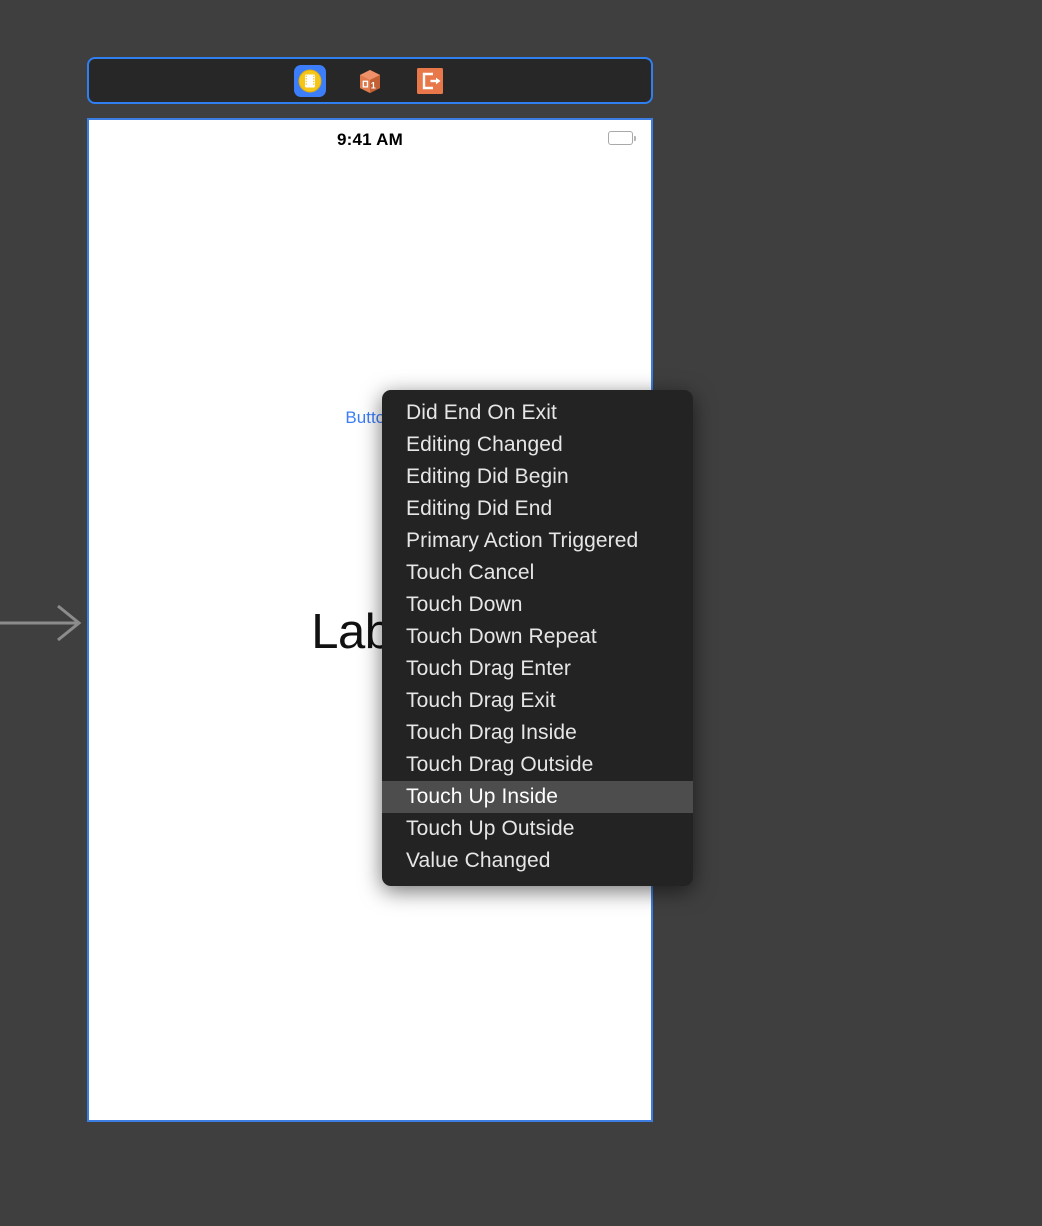 The height and width of the screenshot is (1226, 1042). Describe the element at coordinates (537, 701) in the screenshot. I see `menu-item: Touch Drag Exit` at that location.